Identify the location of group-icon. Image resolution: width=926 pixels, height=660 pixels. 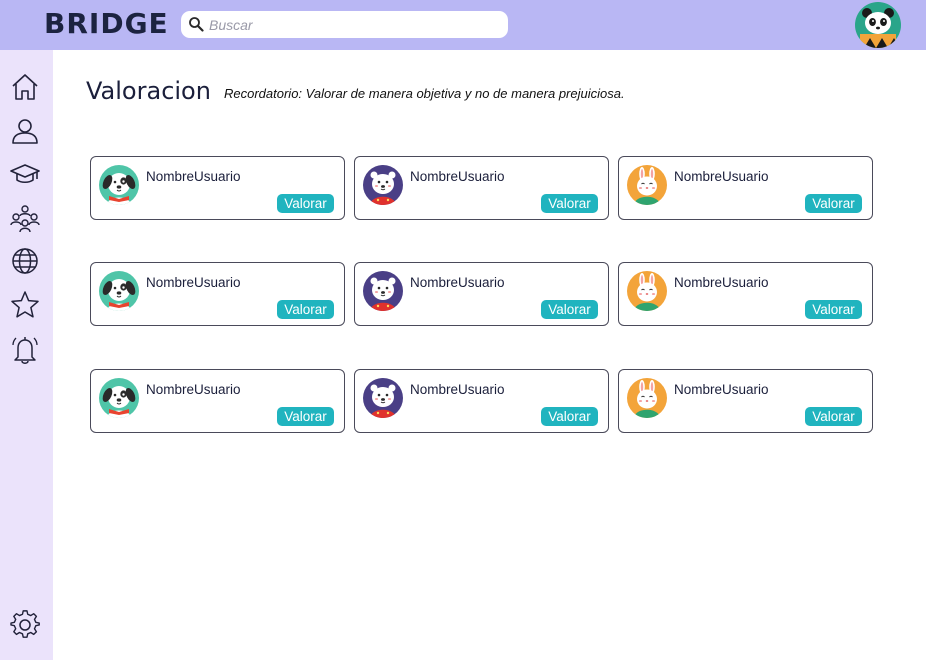
(25, 219).